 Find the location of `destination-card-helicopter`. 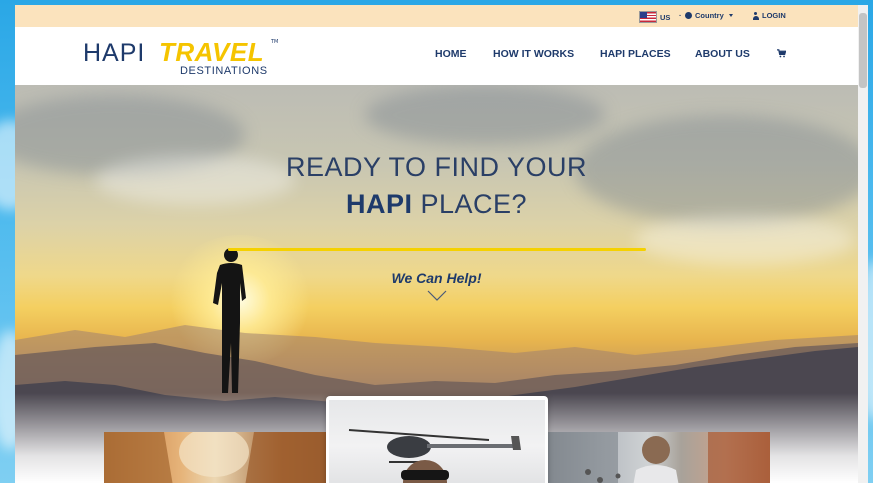

destination-card-helicopter is located at coordinates (437, 439).